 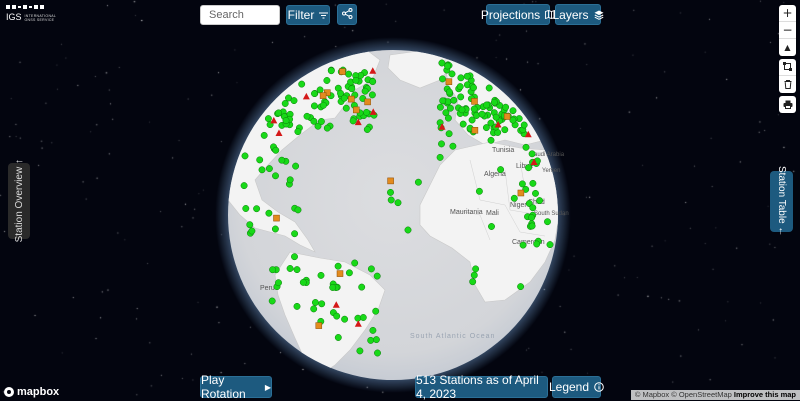 What do you see at coordinates (31, 392) in the screenshot?
I see `mapbox-logo: mapbox` at bounding box center [31, 392].